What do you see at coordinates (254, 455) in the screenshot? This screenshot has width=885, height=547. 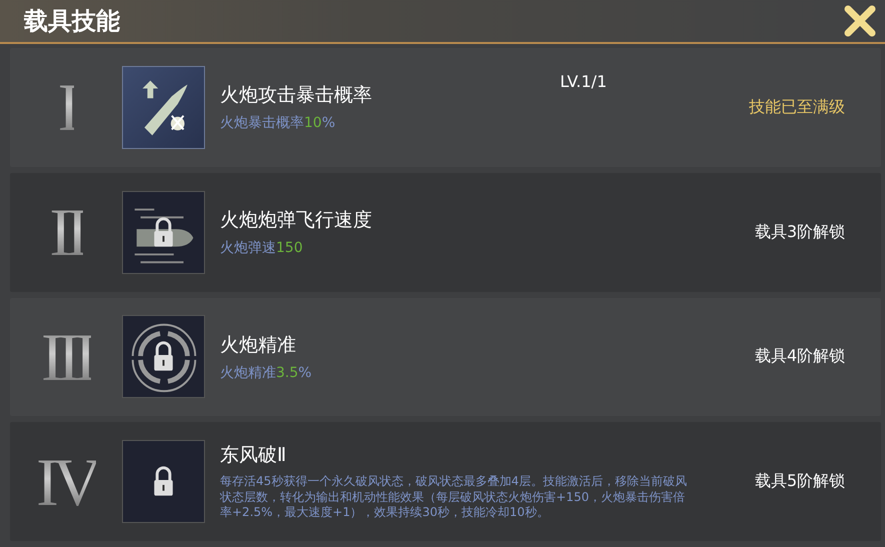 I see `skill-name: 东风破Ⅱ` at bounding box center [254, 455].